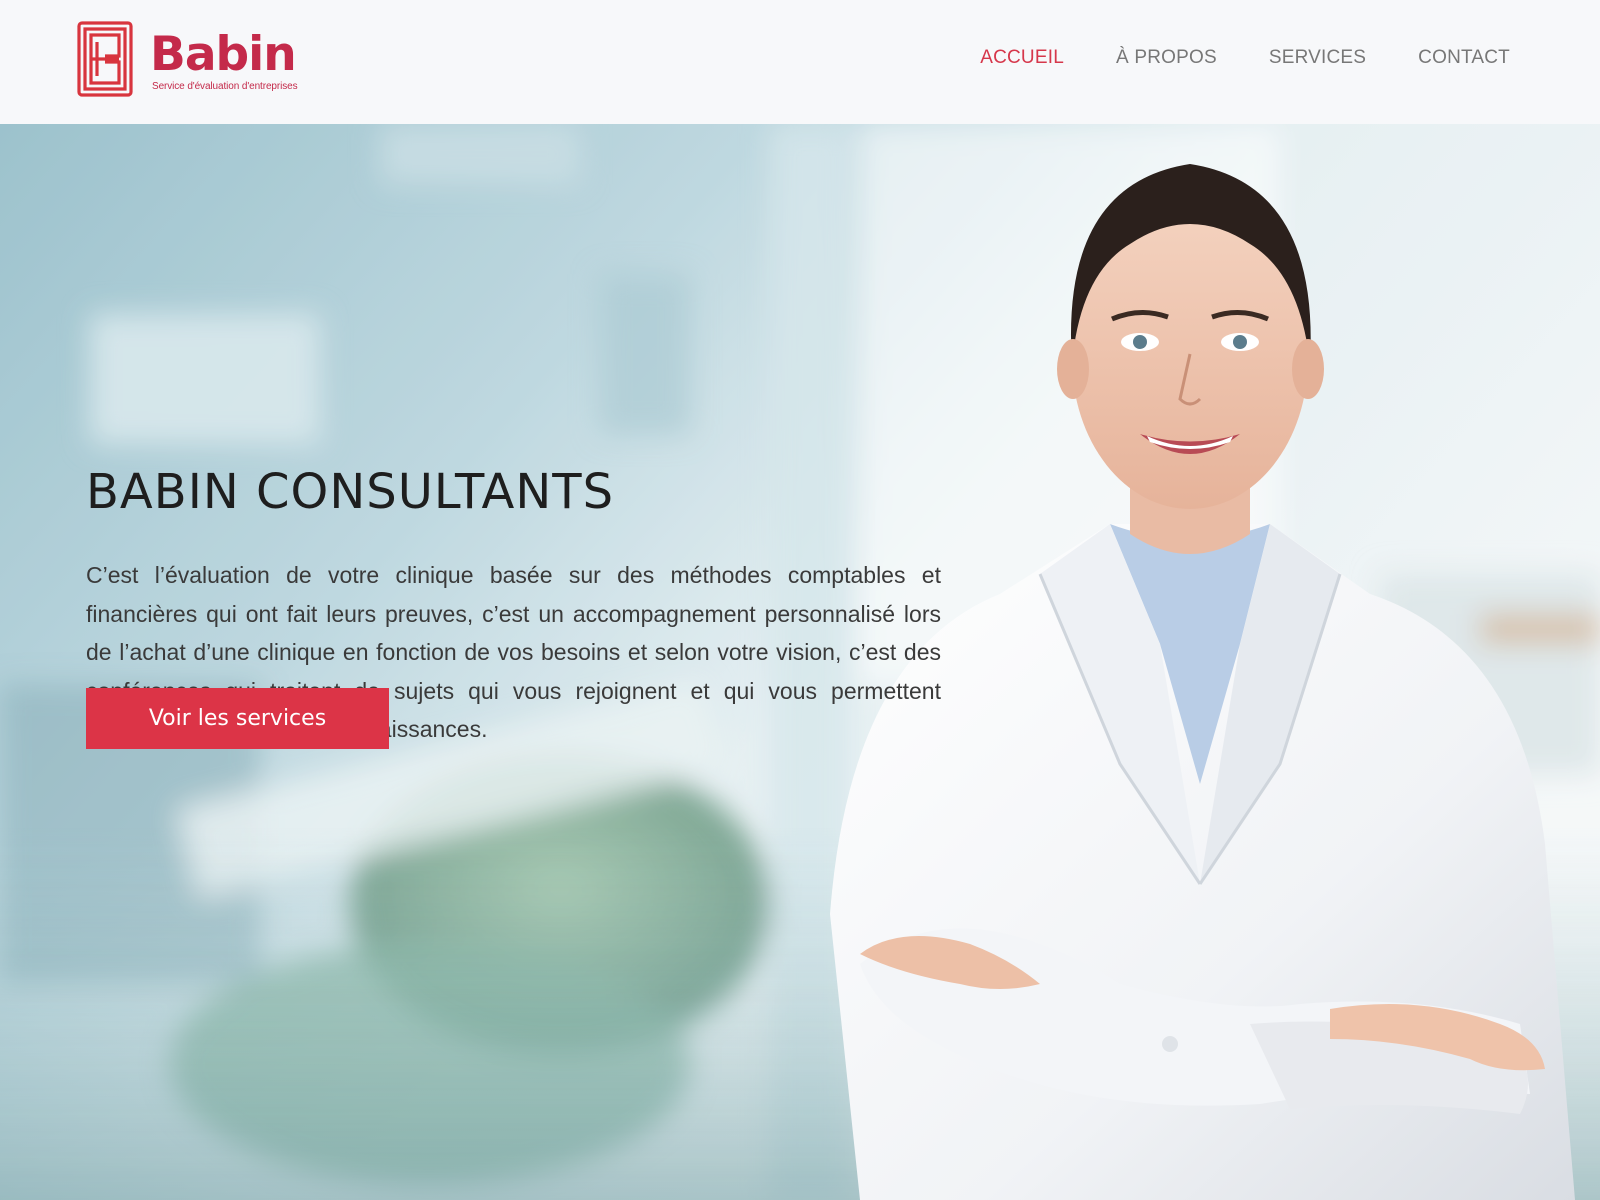 The image size is (1600, 1200). I want to click on voir-les-services-button: Voir les services, so click(237, 718).